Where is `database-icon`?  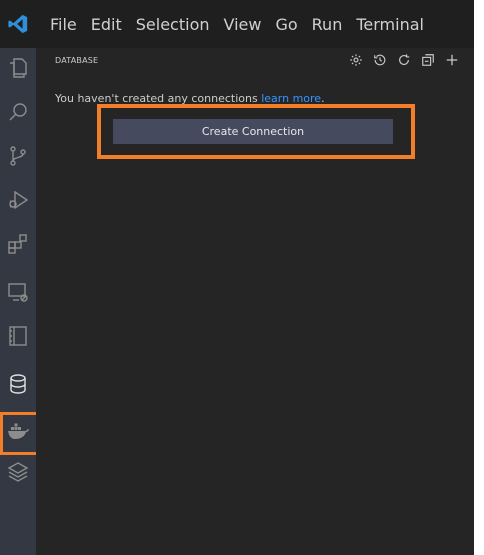
database-icon is located at coordinates (18, 384).